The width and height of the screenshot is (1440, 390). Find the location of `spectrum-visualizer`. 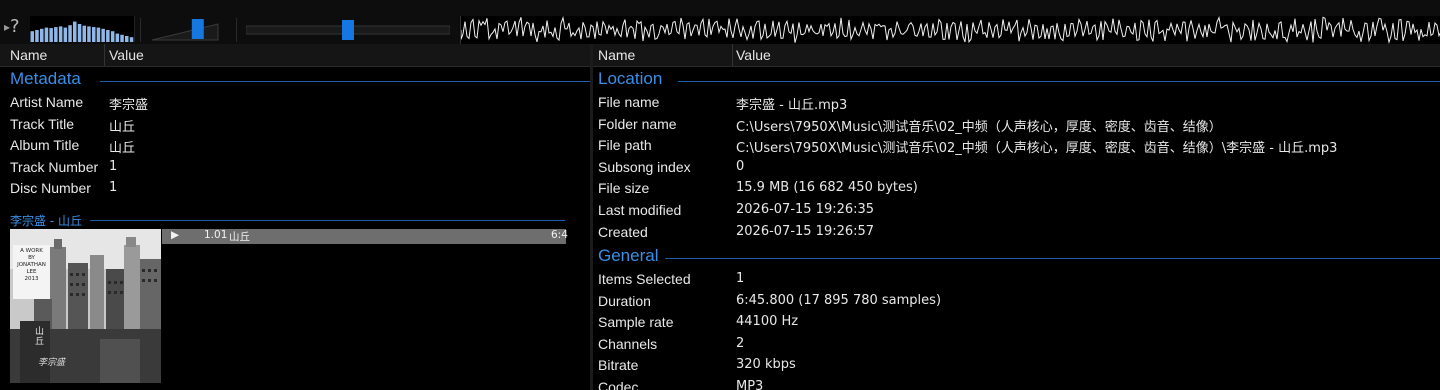

spectrum-visualizer is located at coordinates (82, 29).